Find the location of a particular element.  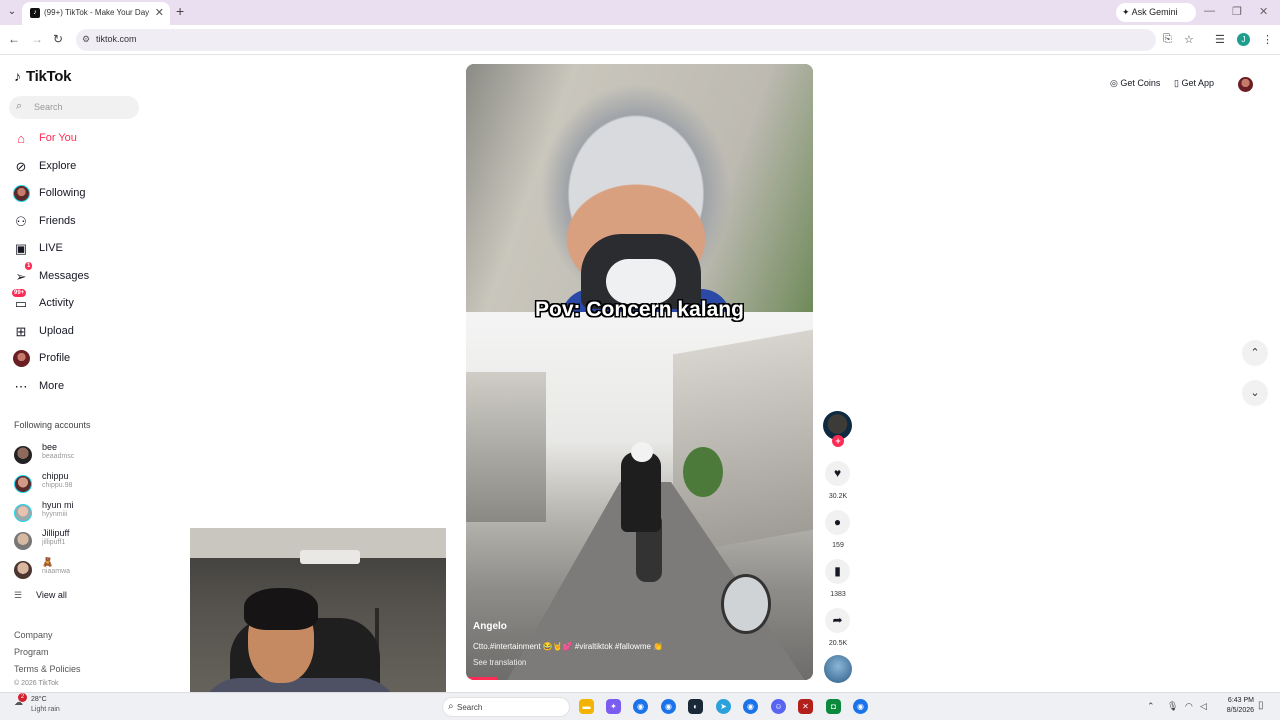

ask-gemini-button: ✦ Ask Gemini is located at coordinates (1156, 12).